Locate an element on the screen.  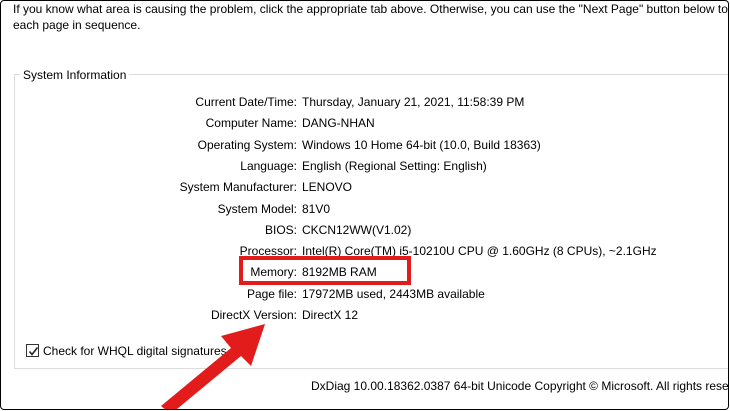
info-row-label: Current Date/Time: is located at coordinates (246, 102).